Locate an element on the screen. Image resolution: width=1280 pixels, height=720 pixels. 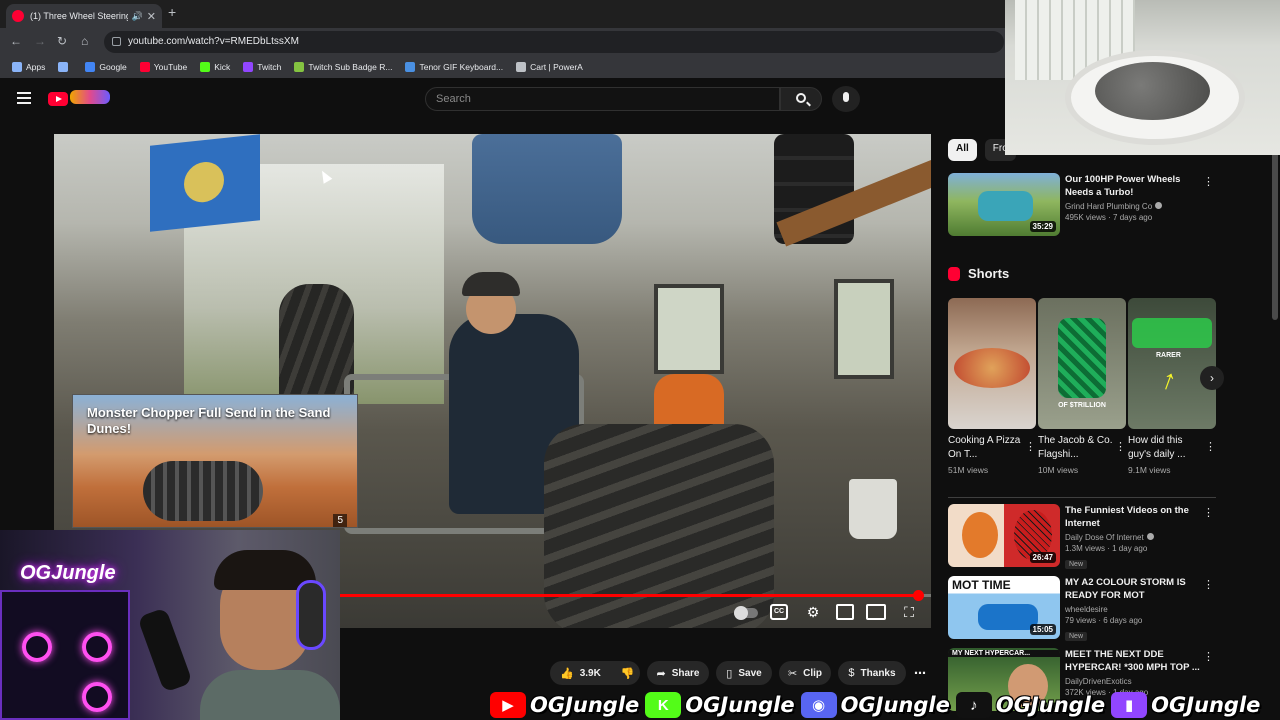
theater-mode-icon is located at coordinates (876, 612).